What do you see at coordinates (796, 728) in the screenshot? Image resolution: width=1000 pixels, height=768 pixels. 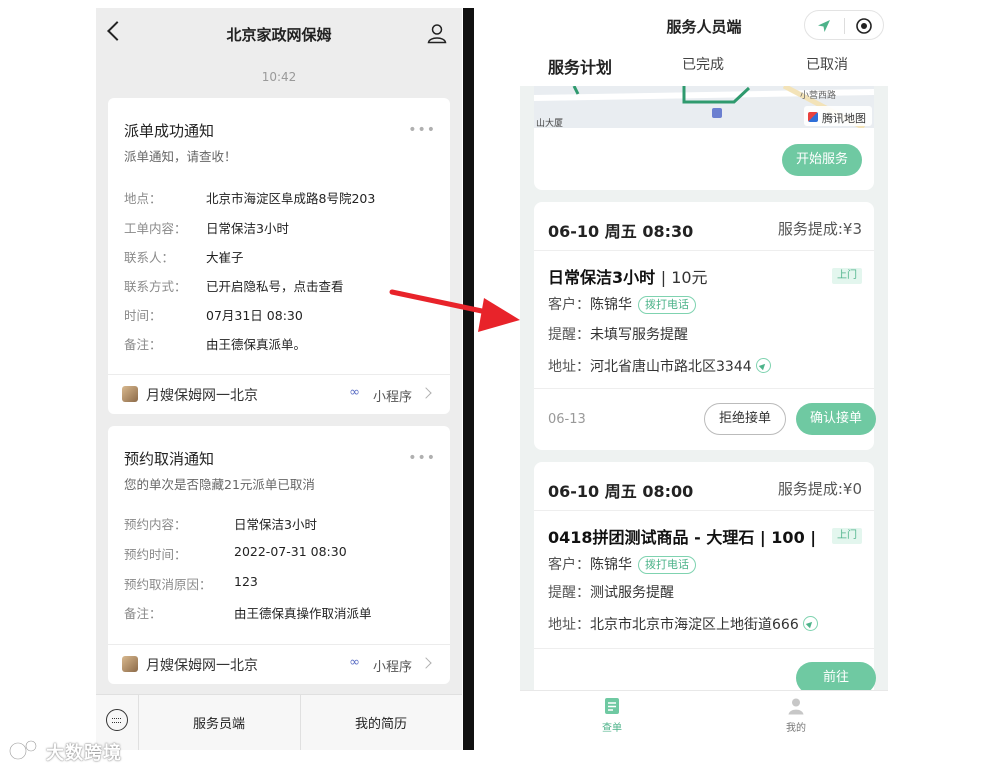 I see `nav-label: 我的` at bounding box center [796, 728].